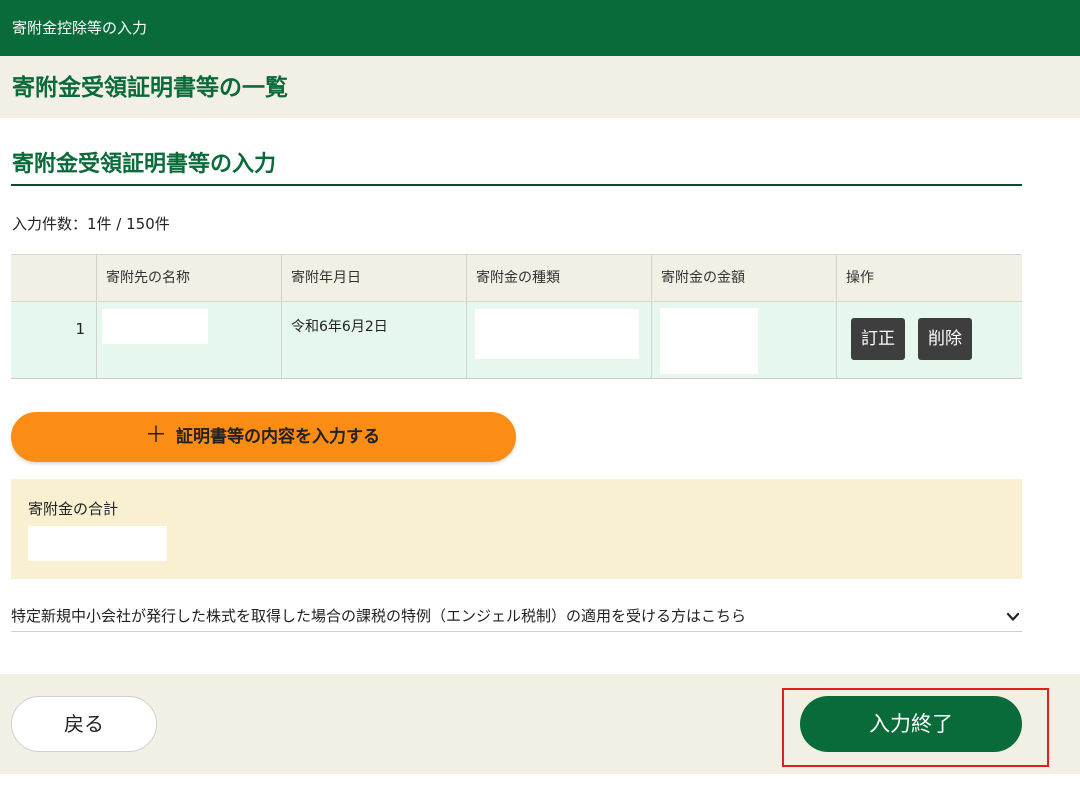 The width and height of the screenshot is (1080, 792). Describe the element at coordinates (709, 341) in the screenshot. I see `redacted-amount` at that location.